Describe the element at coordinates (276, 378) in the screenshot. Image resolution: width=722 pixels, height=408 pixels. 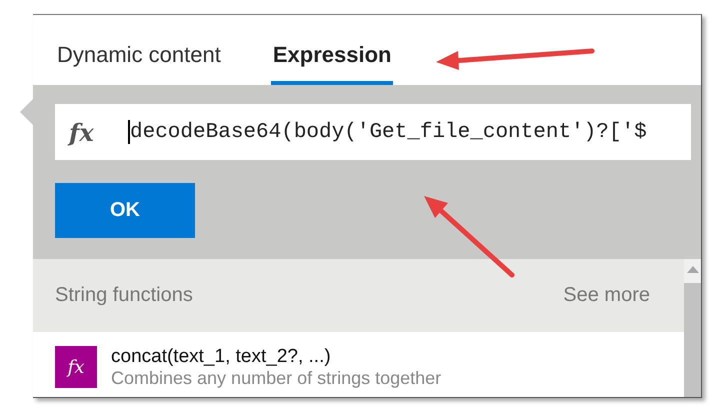
I see `function-description: Combines any number of strings together` at that location.